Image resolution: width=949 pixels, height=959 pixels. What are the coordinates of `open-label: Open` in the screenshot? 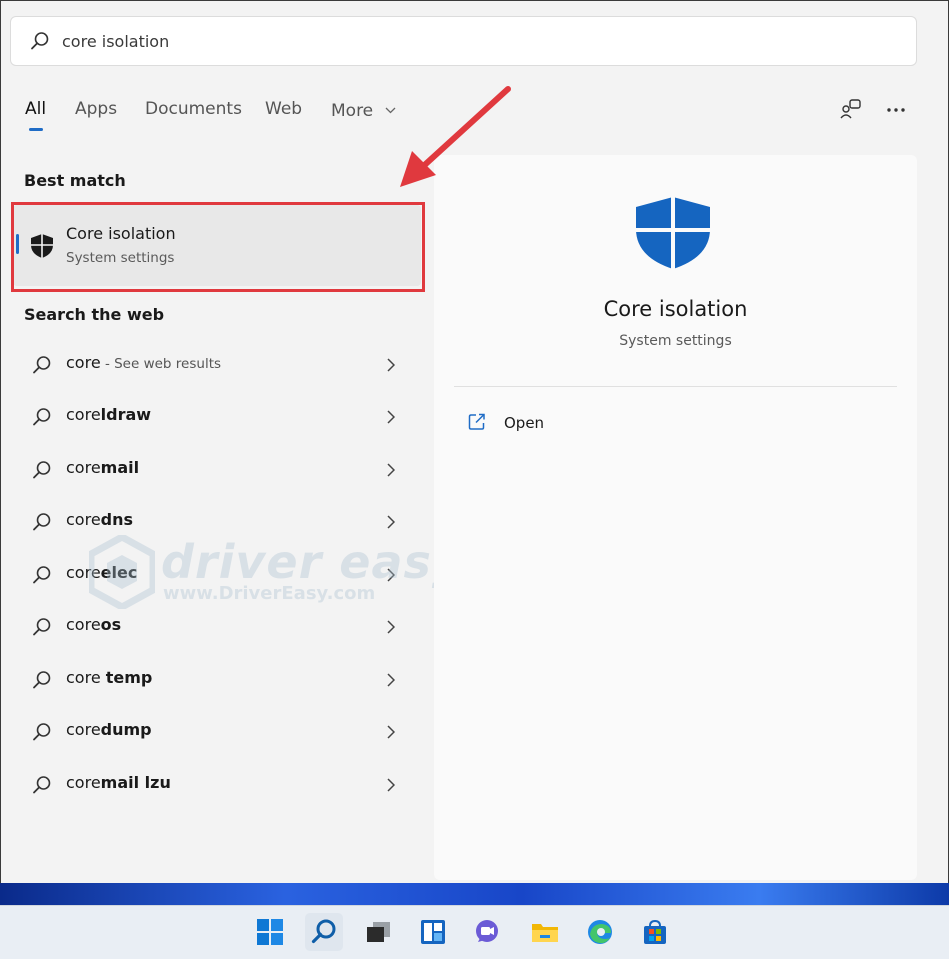 It's located at (524, 423).